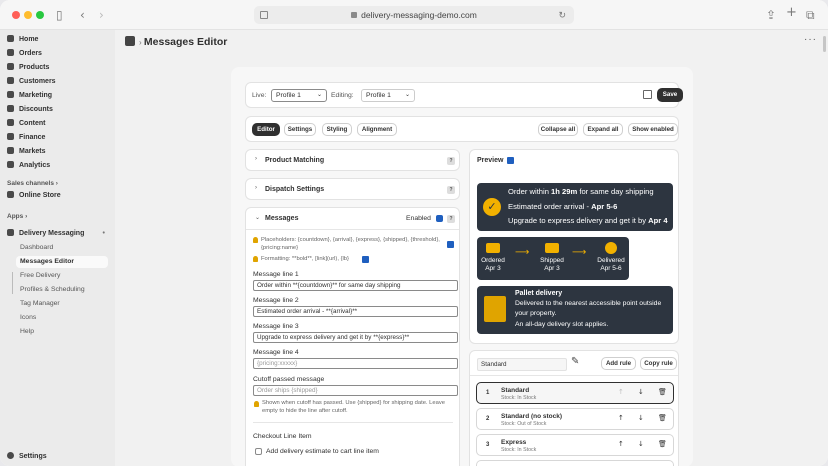 This screenshot has width=828, height=466. I want to click on save-button: Save, so click(670, 95).